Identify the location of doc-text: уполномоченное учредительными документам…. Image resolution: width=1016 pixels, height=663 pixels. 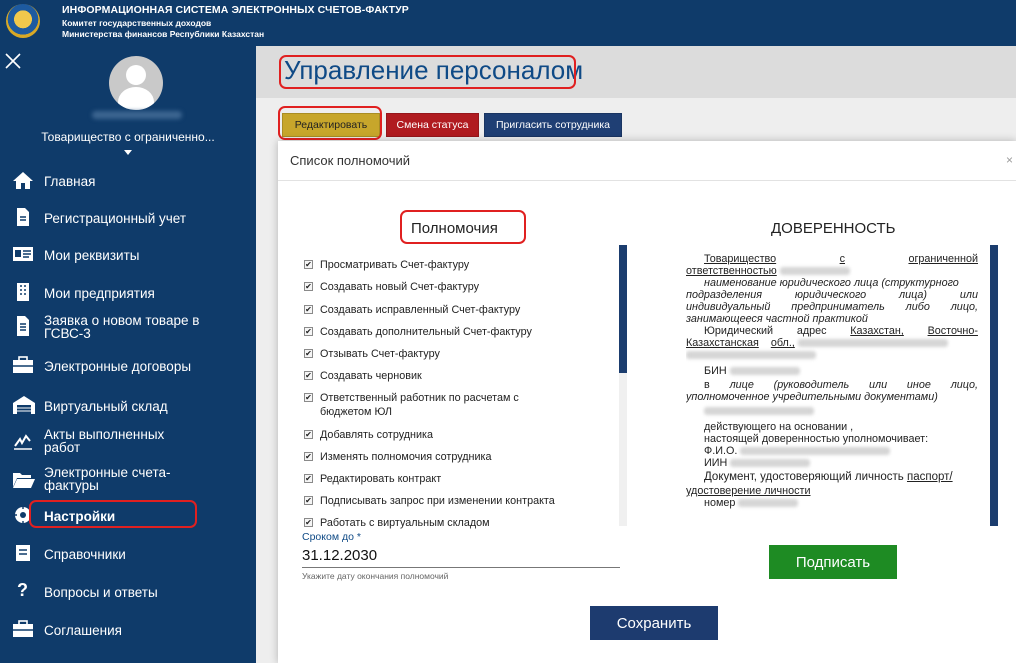
(812, 397).